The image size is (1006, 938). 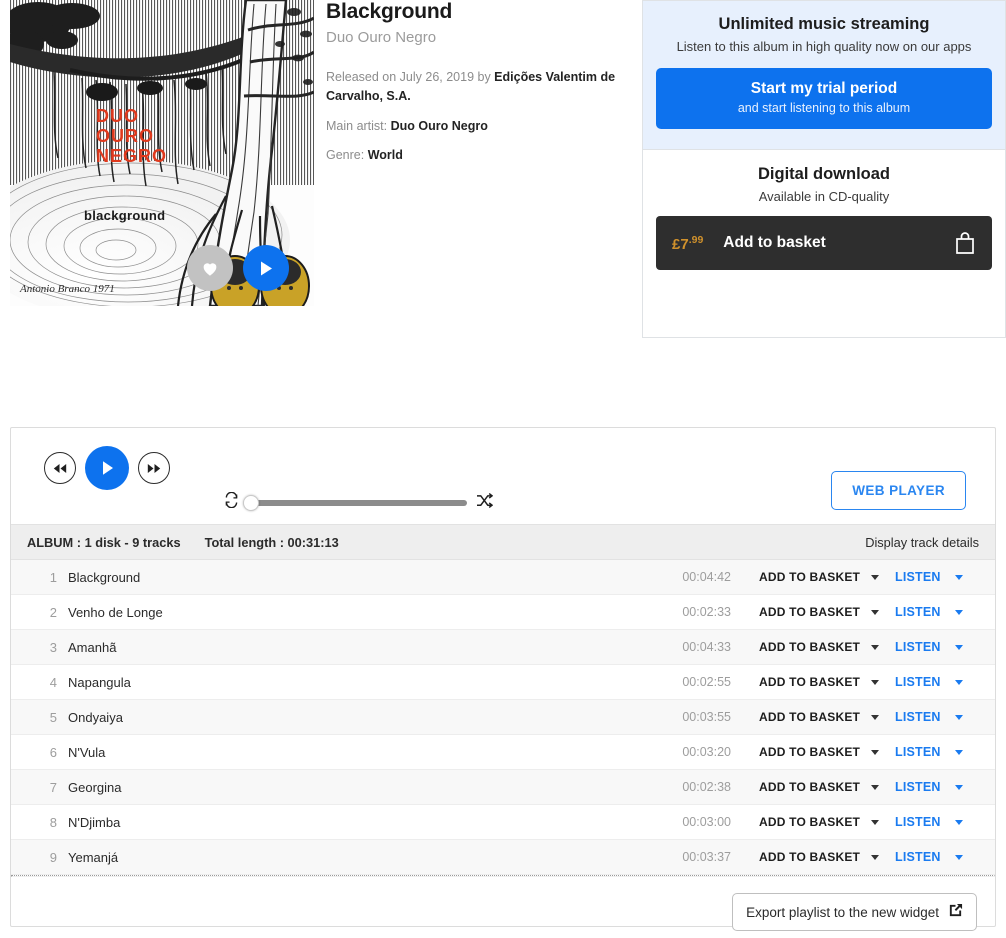 I want to click on track-duration: 00:02:55, so click(x=706, y=682).